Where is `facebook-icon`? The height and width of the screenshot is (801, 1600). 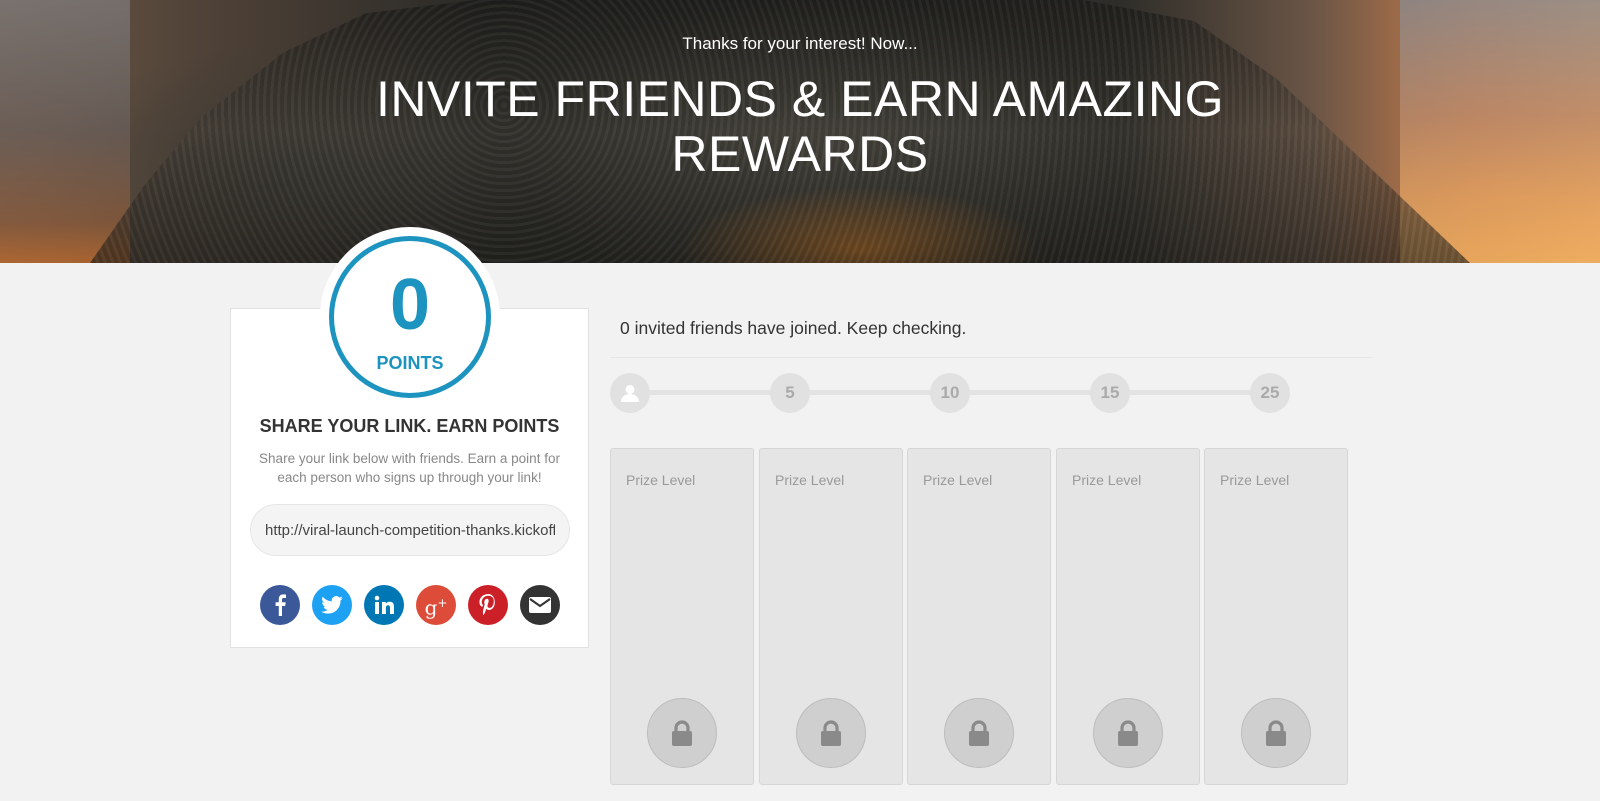
facebook-icon is located at coordinates (280, 605).